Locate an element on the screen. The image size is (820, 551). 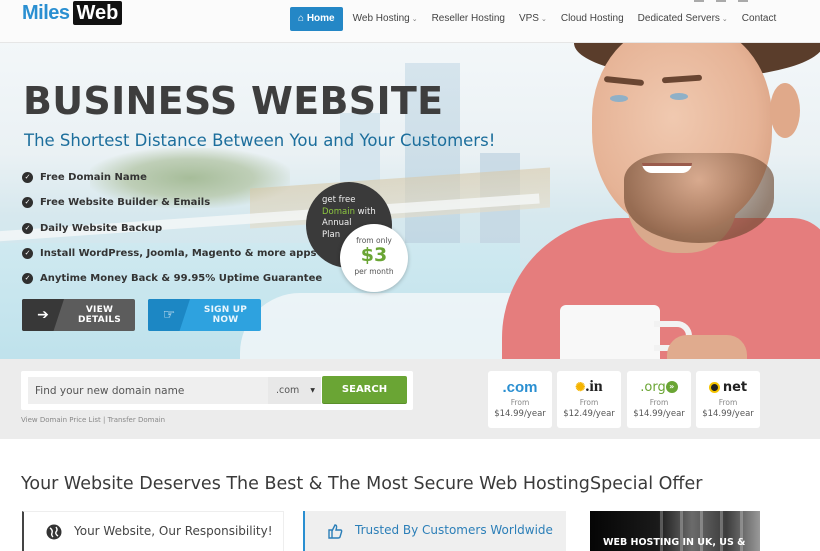
card-title: Trusted By Customers Worldwide is located at coordinates (454, 530).